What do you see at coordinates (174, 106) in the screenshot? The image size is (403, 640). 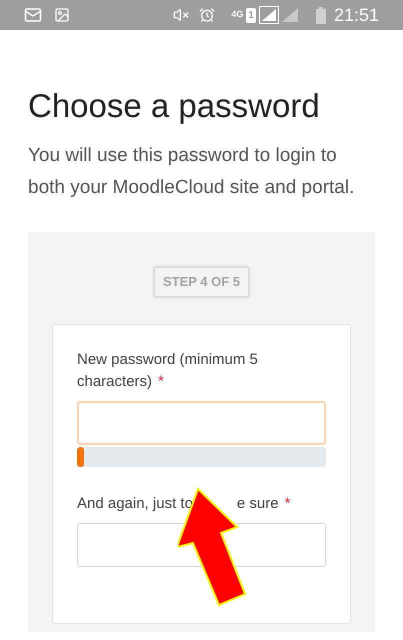 I see `page-heading: Choose a password` at bounding box center [174, 106].